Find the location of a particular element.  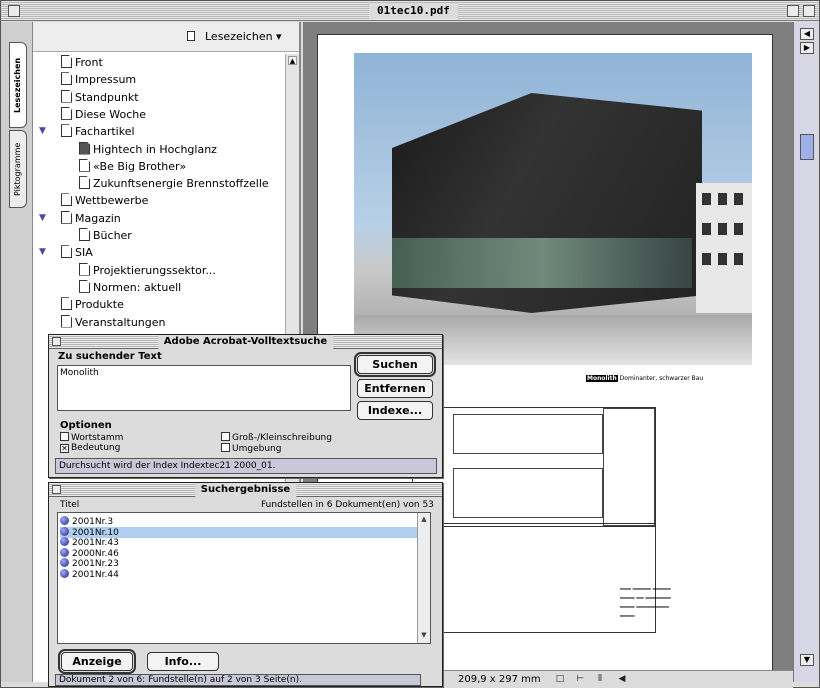

bookmark-item: «Be Big Brother» is located at coordinates (132, 166).